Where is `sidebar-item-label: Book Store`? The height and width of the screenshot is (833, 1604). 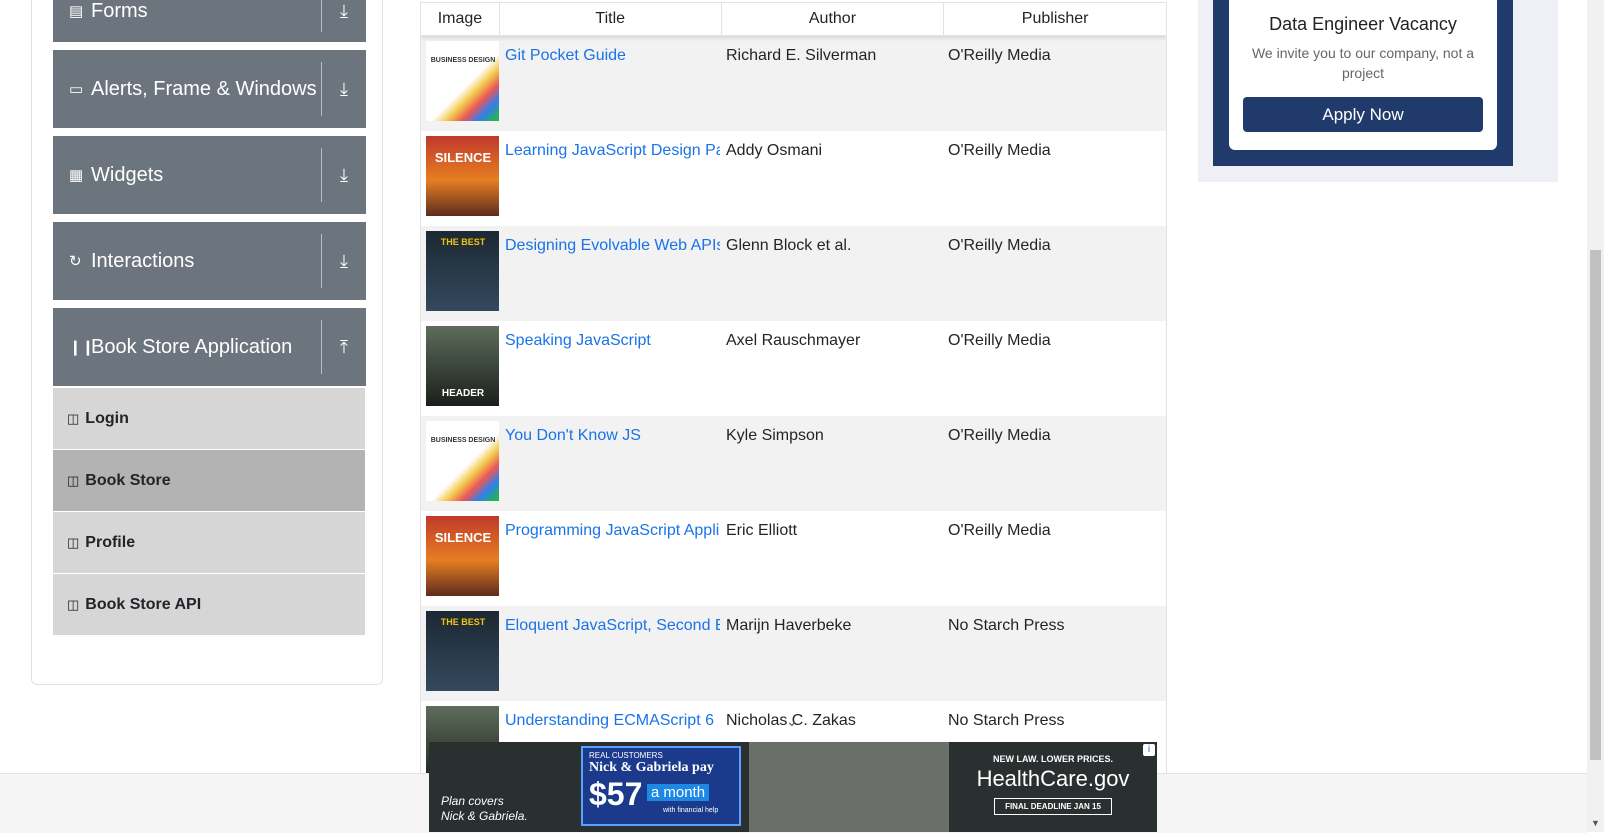
sidebar-item-label: Book Store is located at coordinates (128, 480).